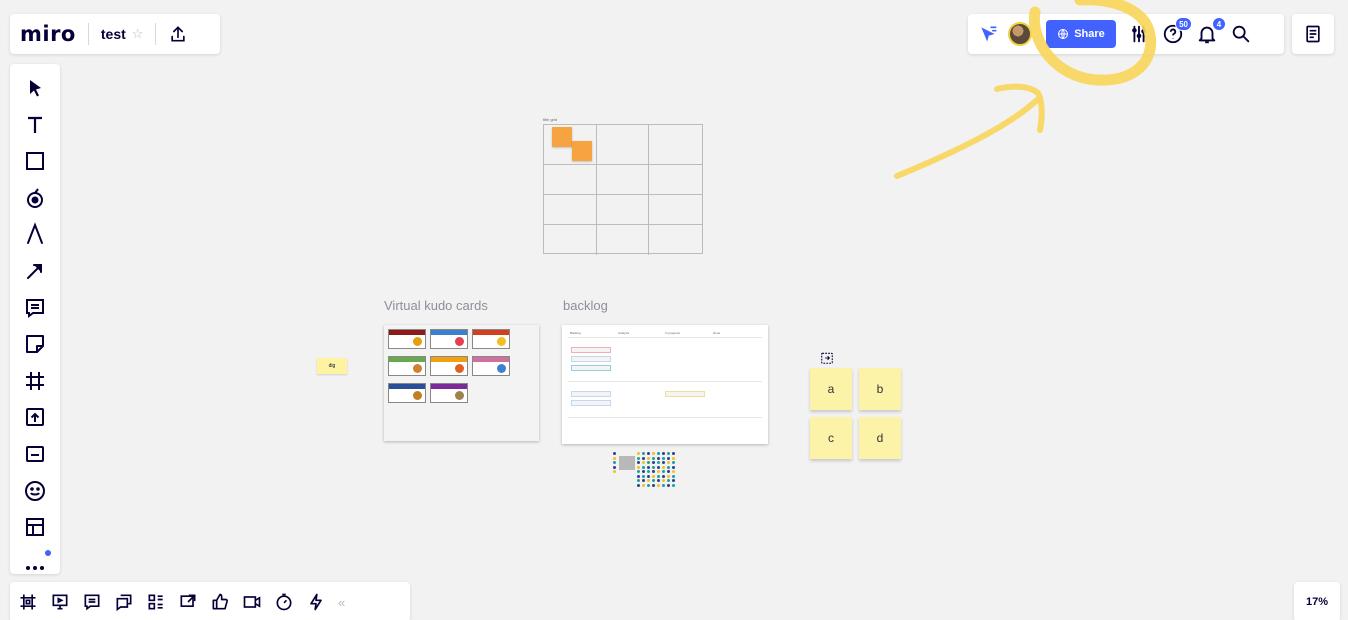 The height and width of the screenshot is (620, 1348). Describe the element at coordinates (341, 602) in the screenshot. I see `collapse-icon: «` at that location.